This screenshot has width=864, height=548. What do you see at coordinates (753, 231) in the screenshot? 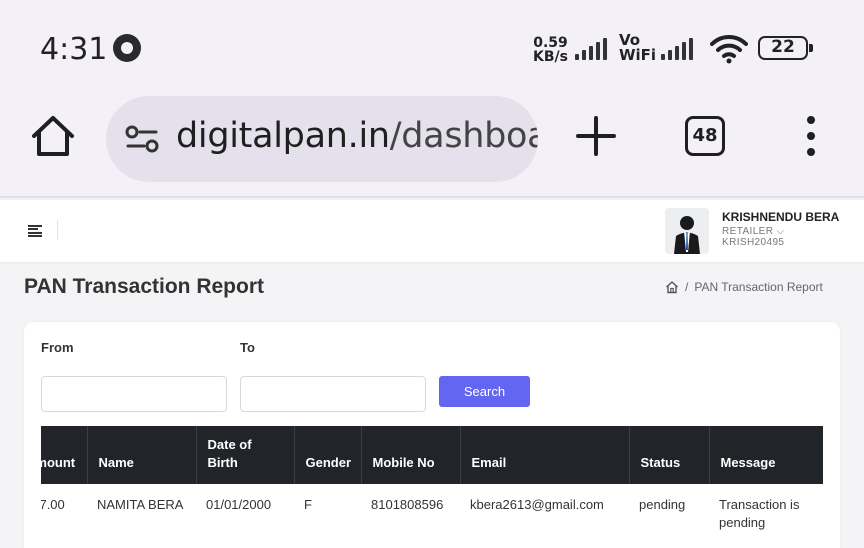
I see `user-role-dropdown: RETAILER ⌵` at bounding box center [753, 231].